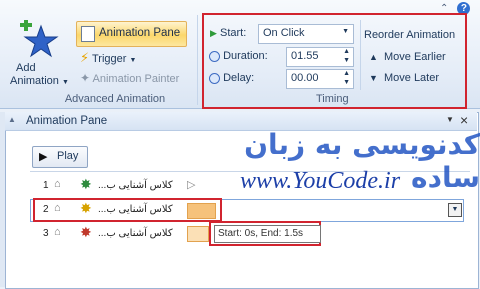 The image size is (480, 289). Describe the element at coordinates (68, 156) in the screenshot. I see `play-label: Play` at that location.